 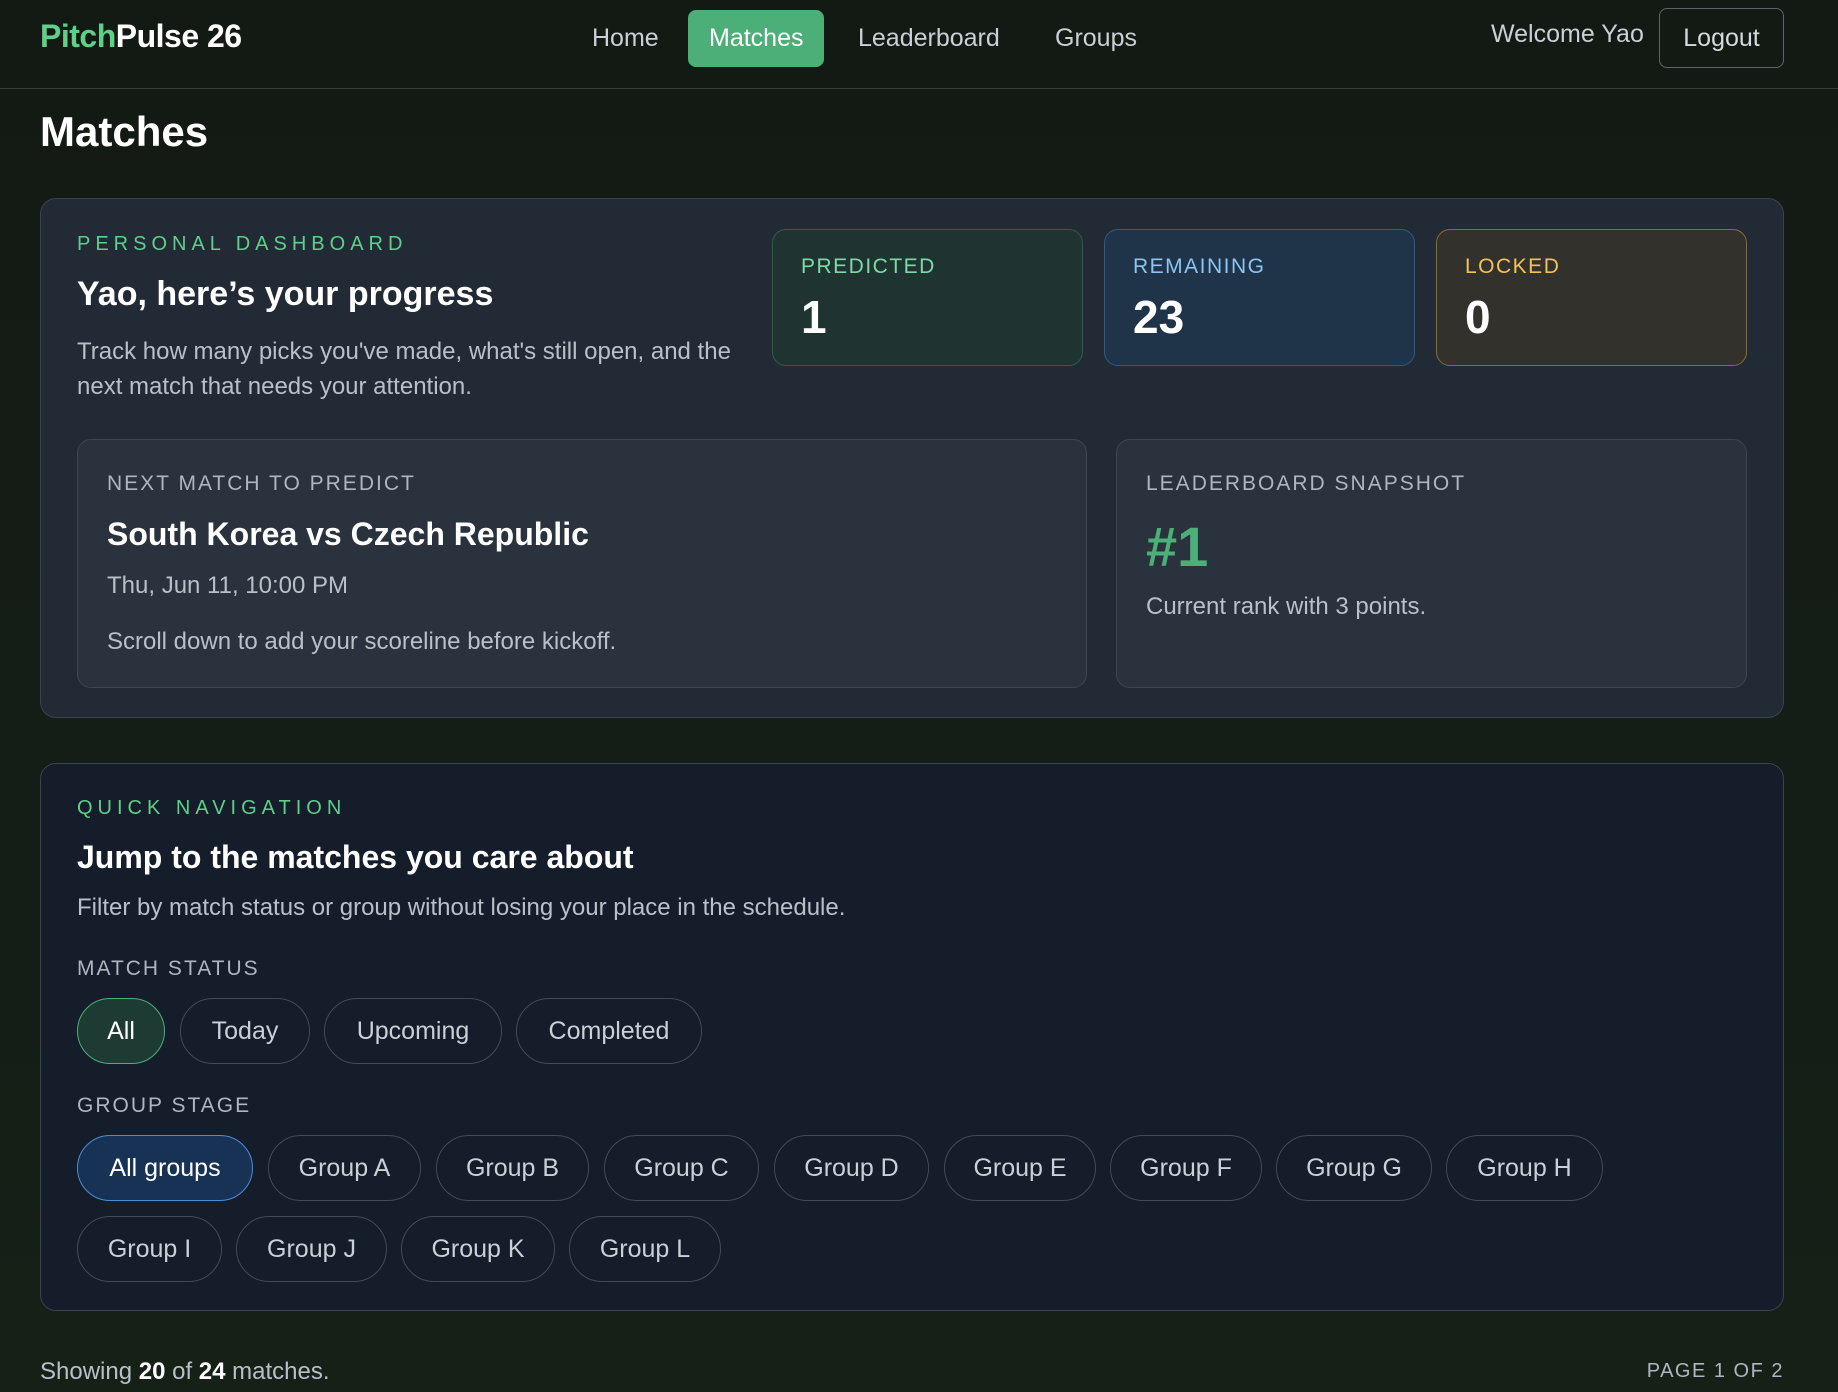 What do you see at coordinates (168, 968) in the screenshot?
I see `match-status-label: MATCH STATUS` at bounding box center [168, 968].